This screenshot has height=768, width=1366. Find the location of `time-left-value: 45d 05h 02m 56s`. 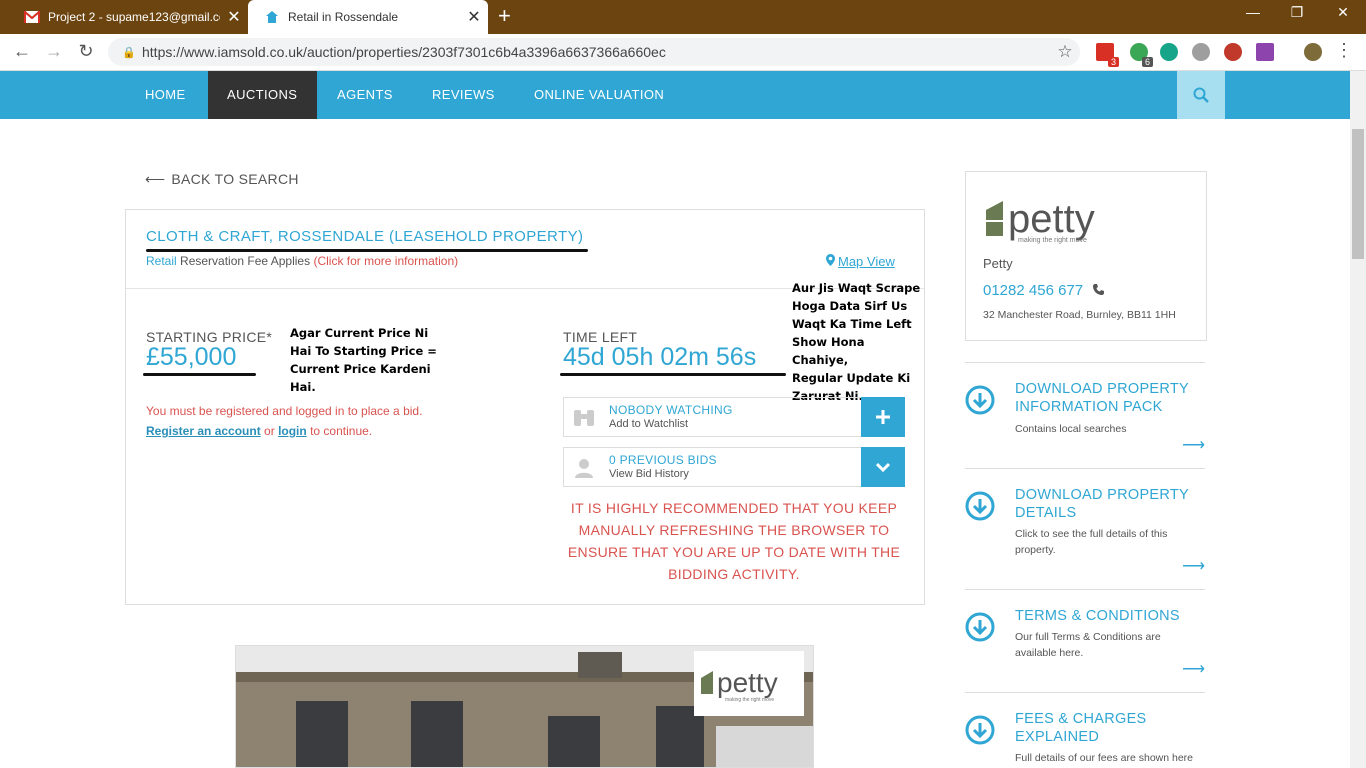

time-left-value: 45d 05h 02m 56s is located at coordinates (660, 357).